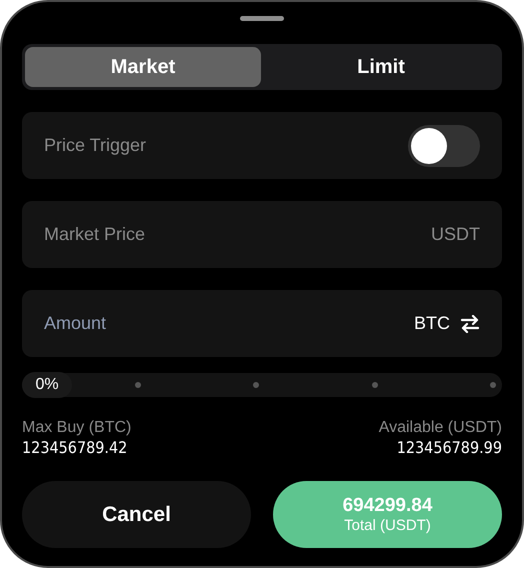  I want to click on order-type-tab: Limit, so click(381, 67).